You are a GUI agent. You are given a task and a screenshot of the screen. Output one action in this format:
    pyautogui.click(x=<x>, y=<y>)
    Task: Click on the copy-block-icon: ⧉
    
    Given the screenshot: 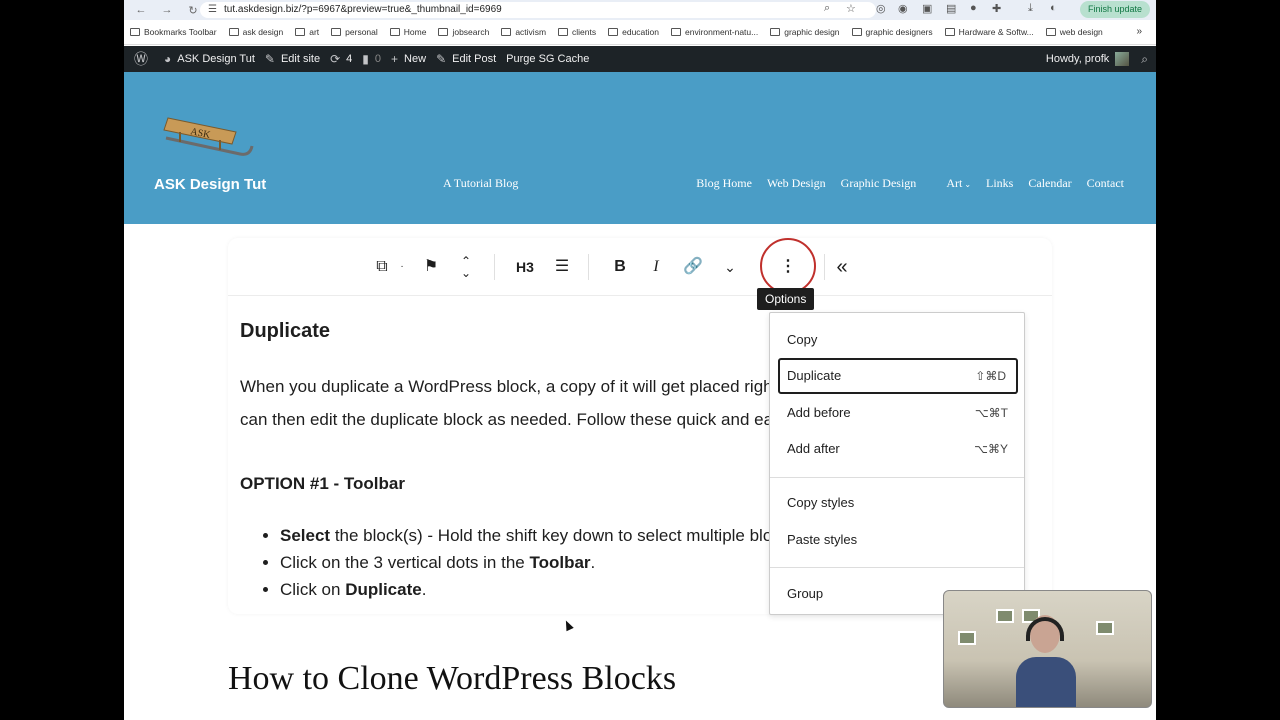 What is the action you would take?
    pyautogui.click(x=382, y=267)
    